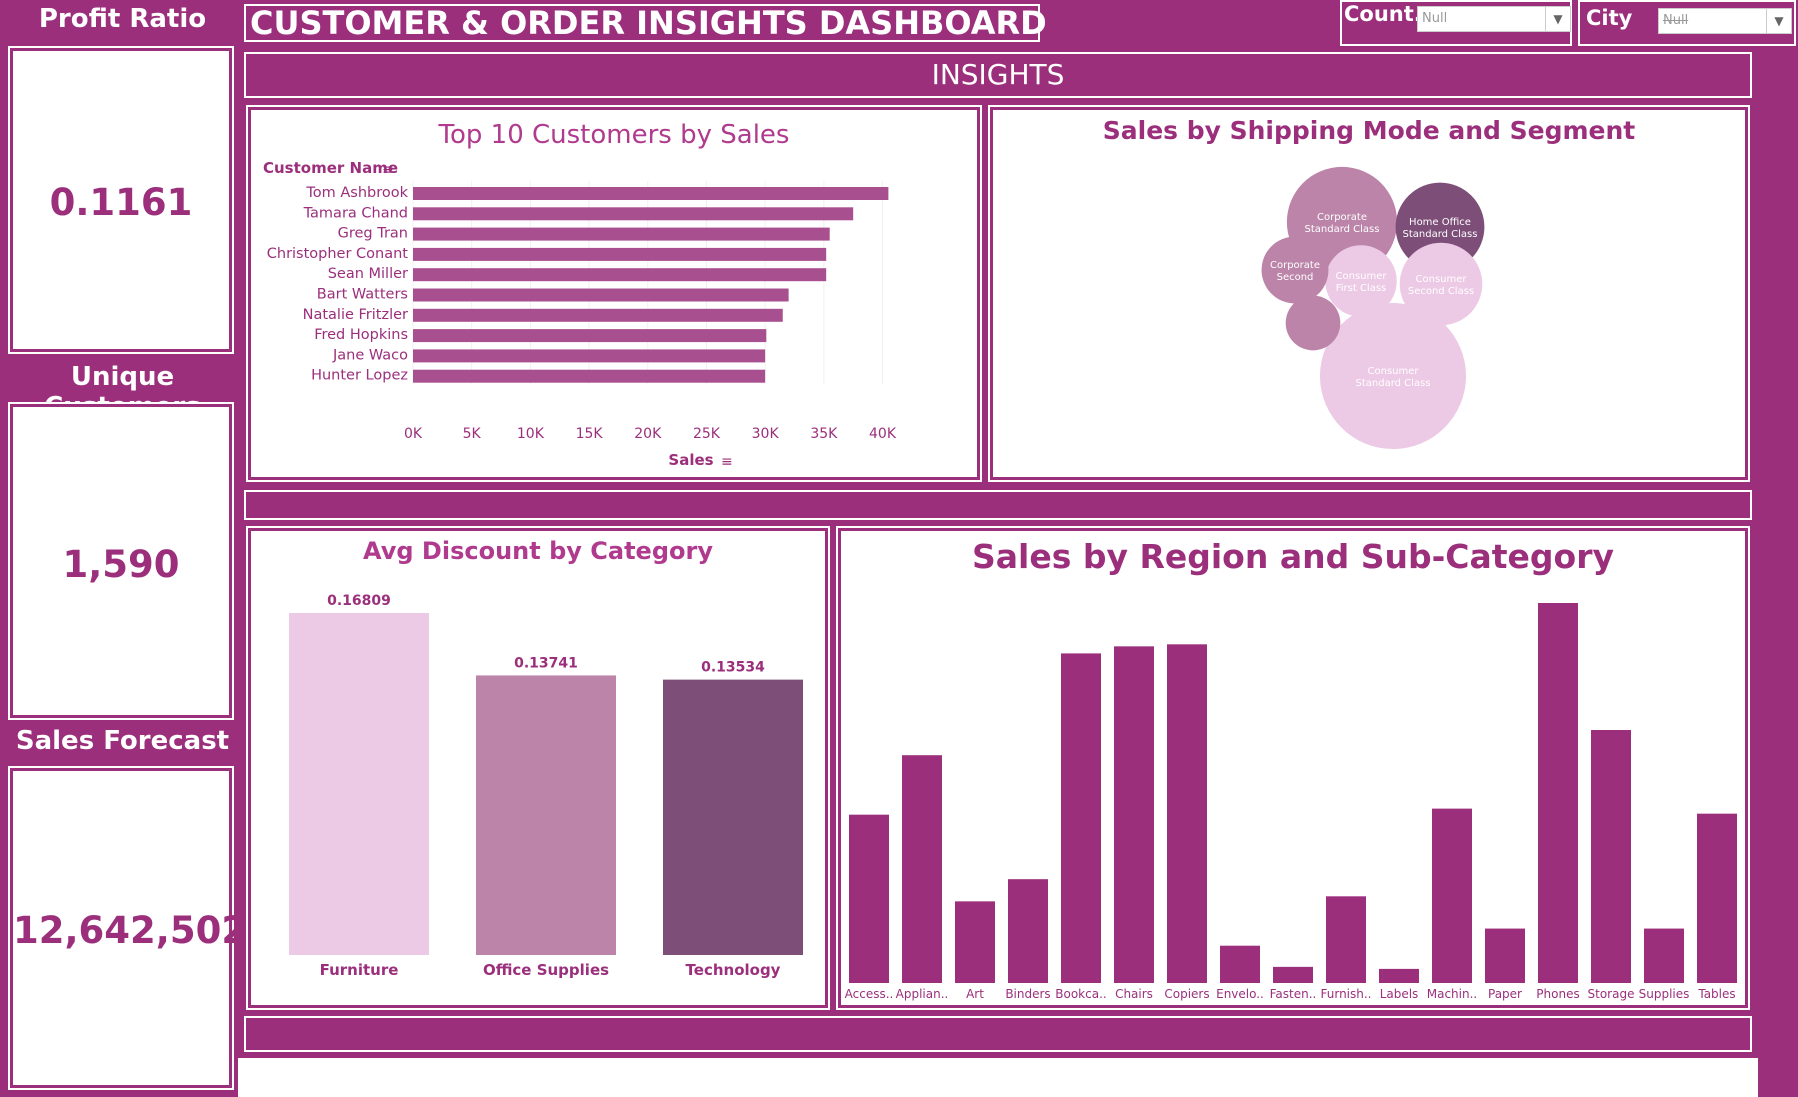 This screenshot has width=1798, height=1097. I want to click on bubble-title: Sales by Shipping Mode and Segment, so click(1369, 130).